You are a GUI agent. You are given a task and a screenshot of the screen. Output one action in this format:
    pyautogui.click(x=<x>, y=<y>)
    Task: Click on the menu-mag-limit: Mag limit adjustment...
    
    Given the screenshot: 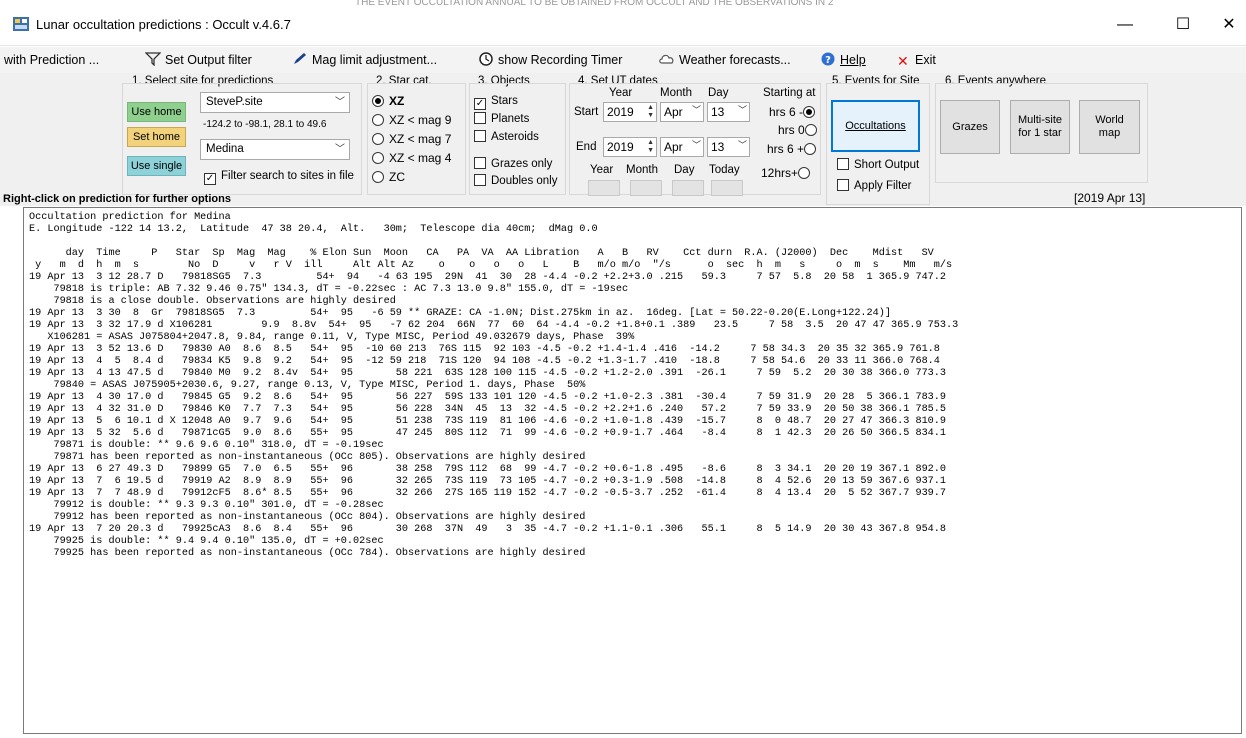 What is the action you would take?
    pyautogui.click(x=364, y=61)
    